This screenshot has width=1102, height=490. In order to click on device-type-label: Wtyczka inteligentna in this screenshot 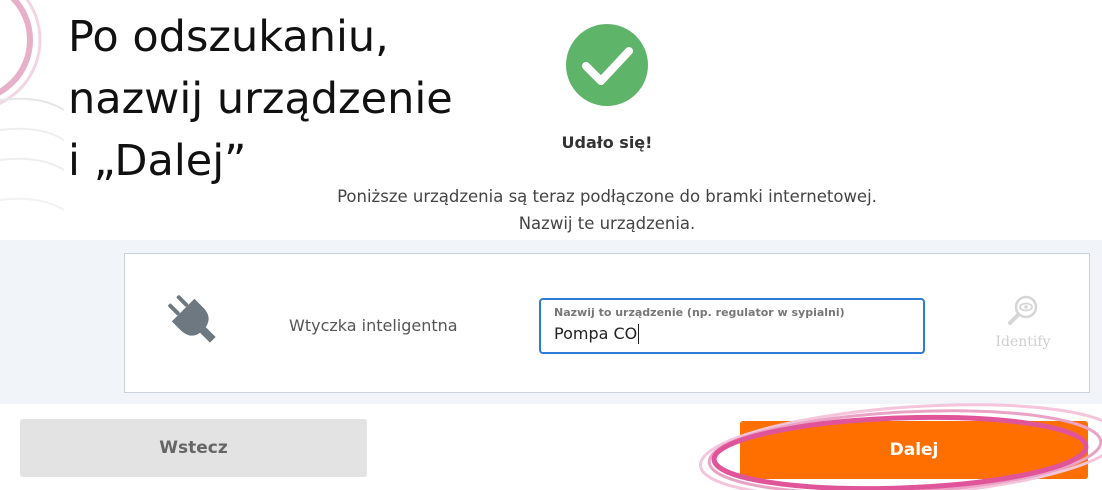, I will do `click(373, 325)`.